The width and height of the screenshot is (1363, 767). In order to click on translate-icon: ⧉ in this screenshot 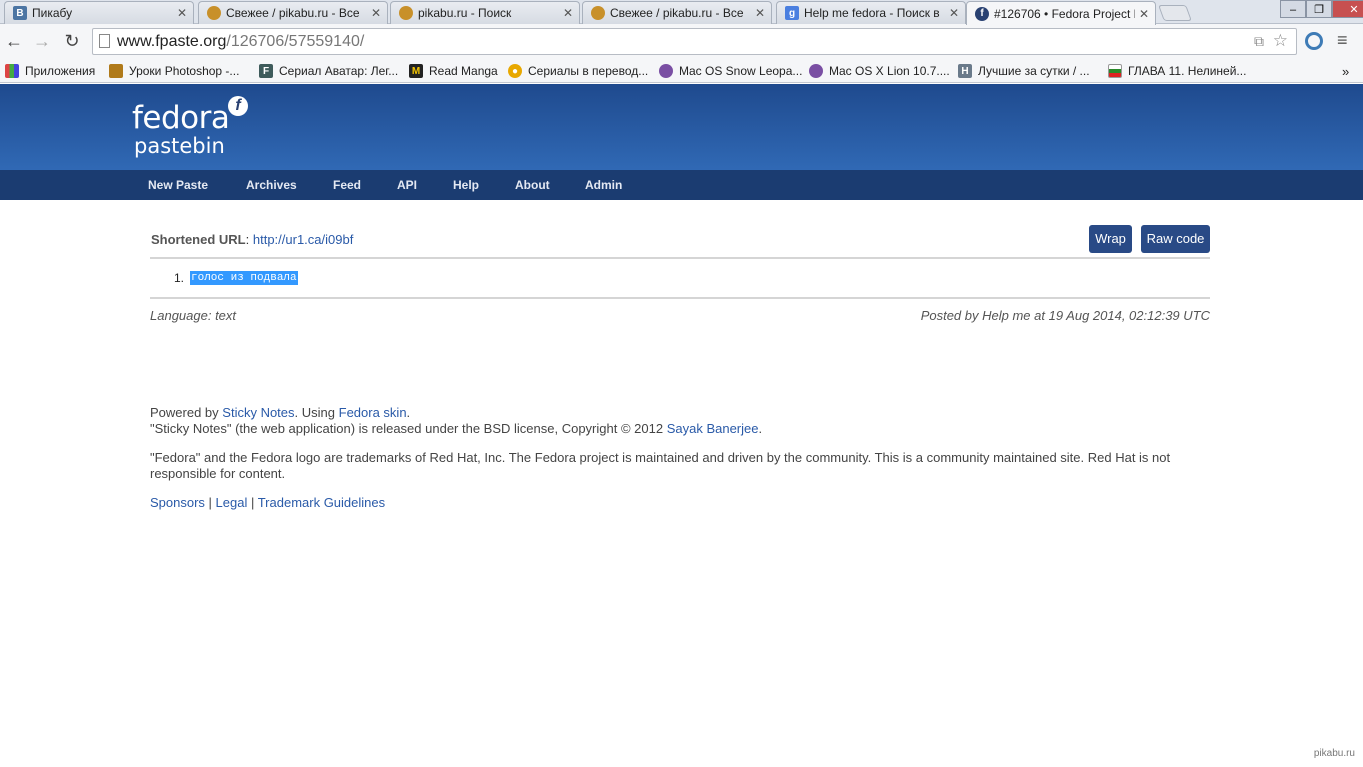, I will do `click(1259, 41)`.